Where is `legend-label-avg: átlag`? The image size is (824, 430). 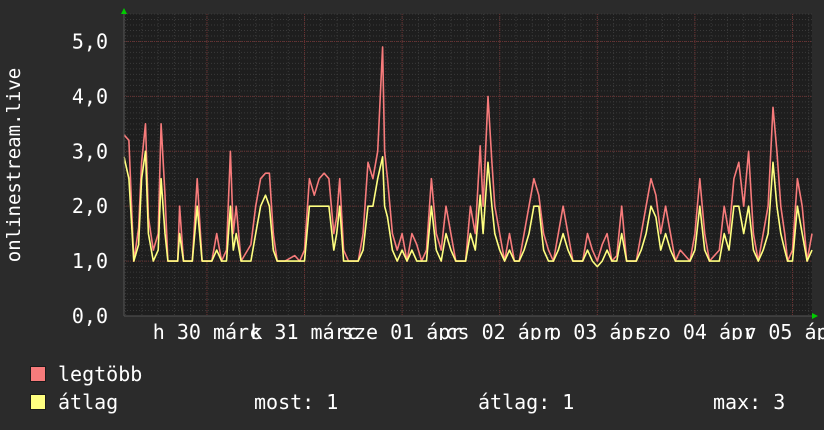 legend-label-avg: átlag is located at coordinates (88, 402).